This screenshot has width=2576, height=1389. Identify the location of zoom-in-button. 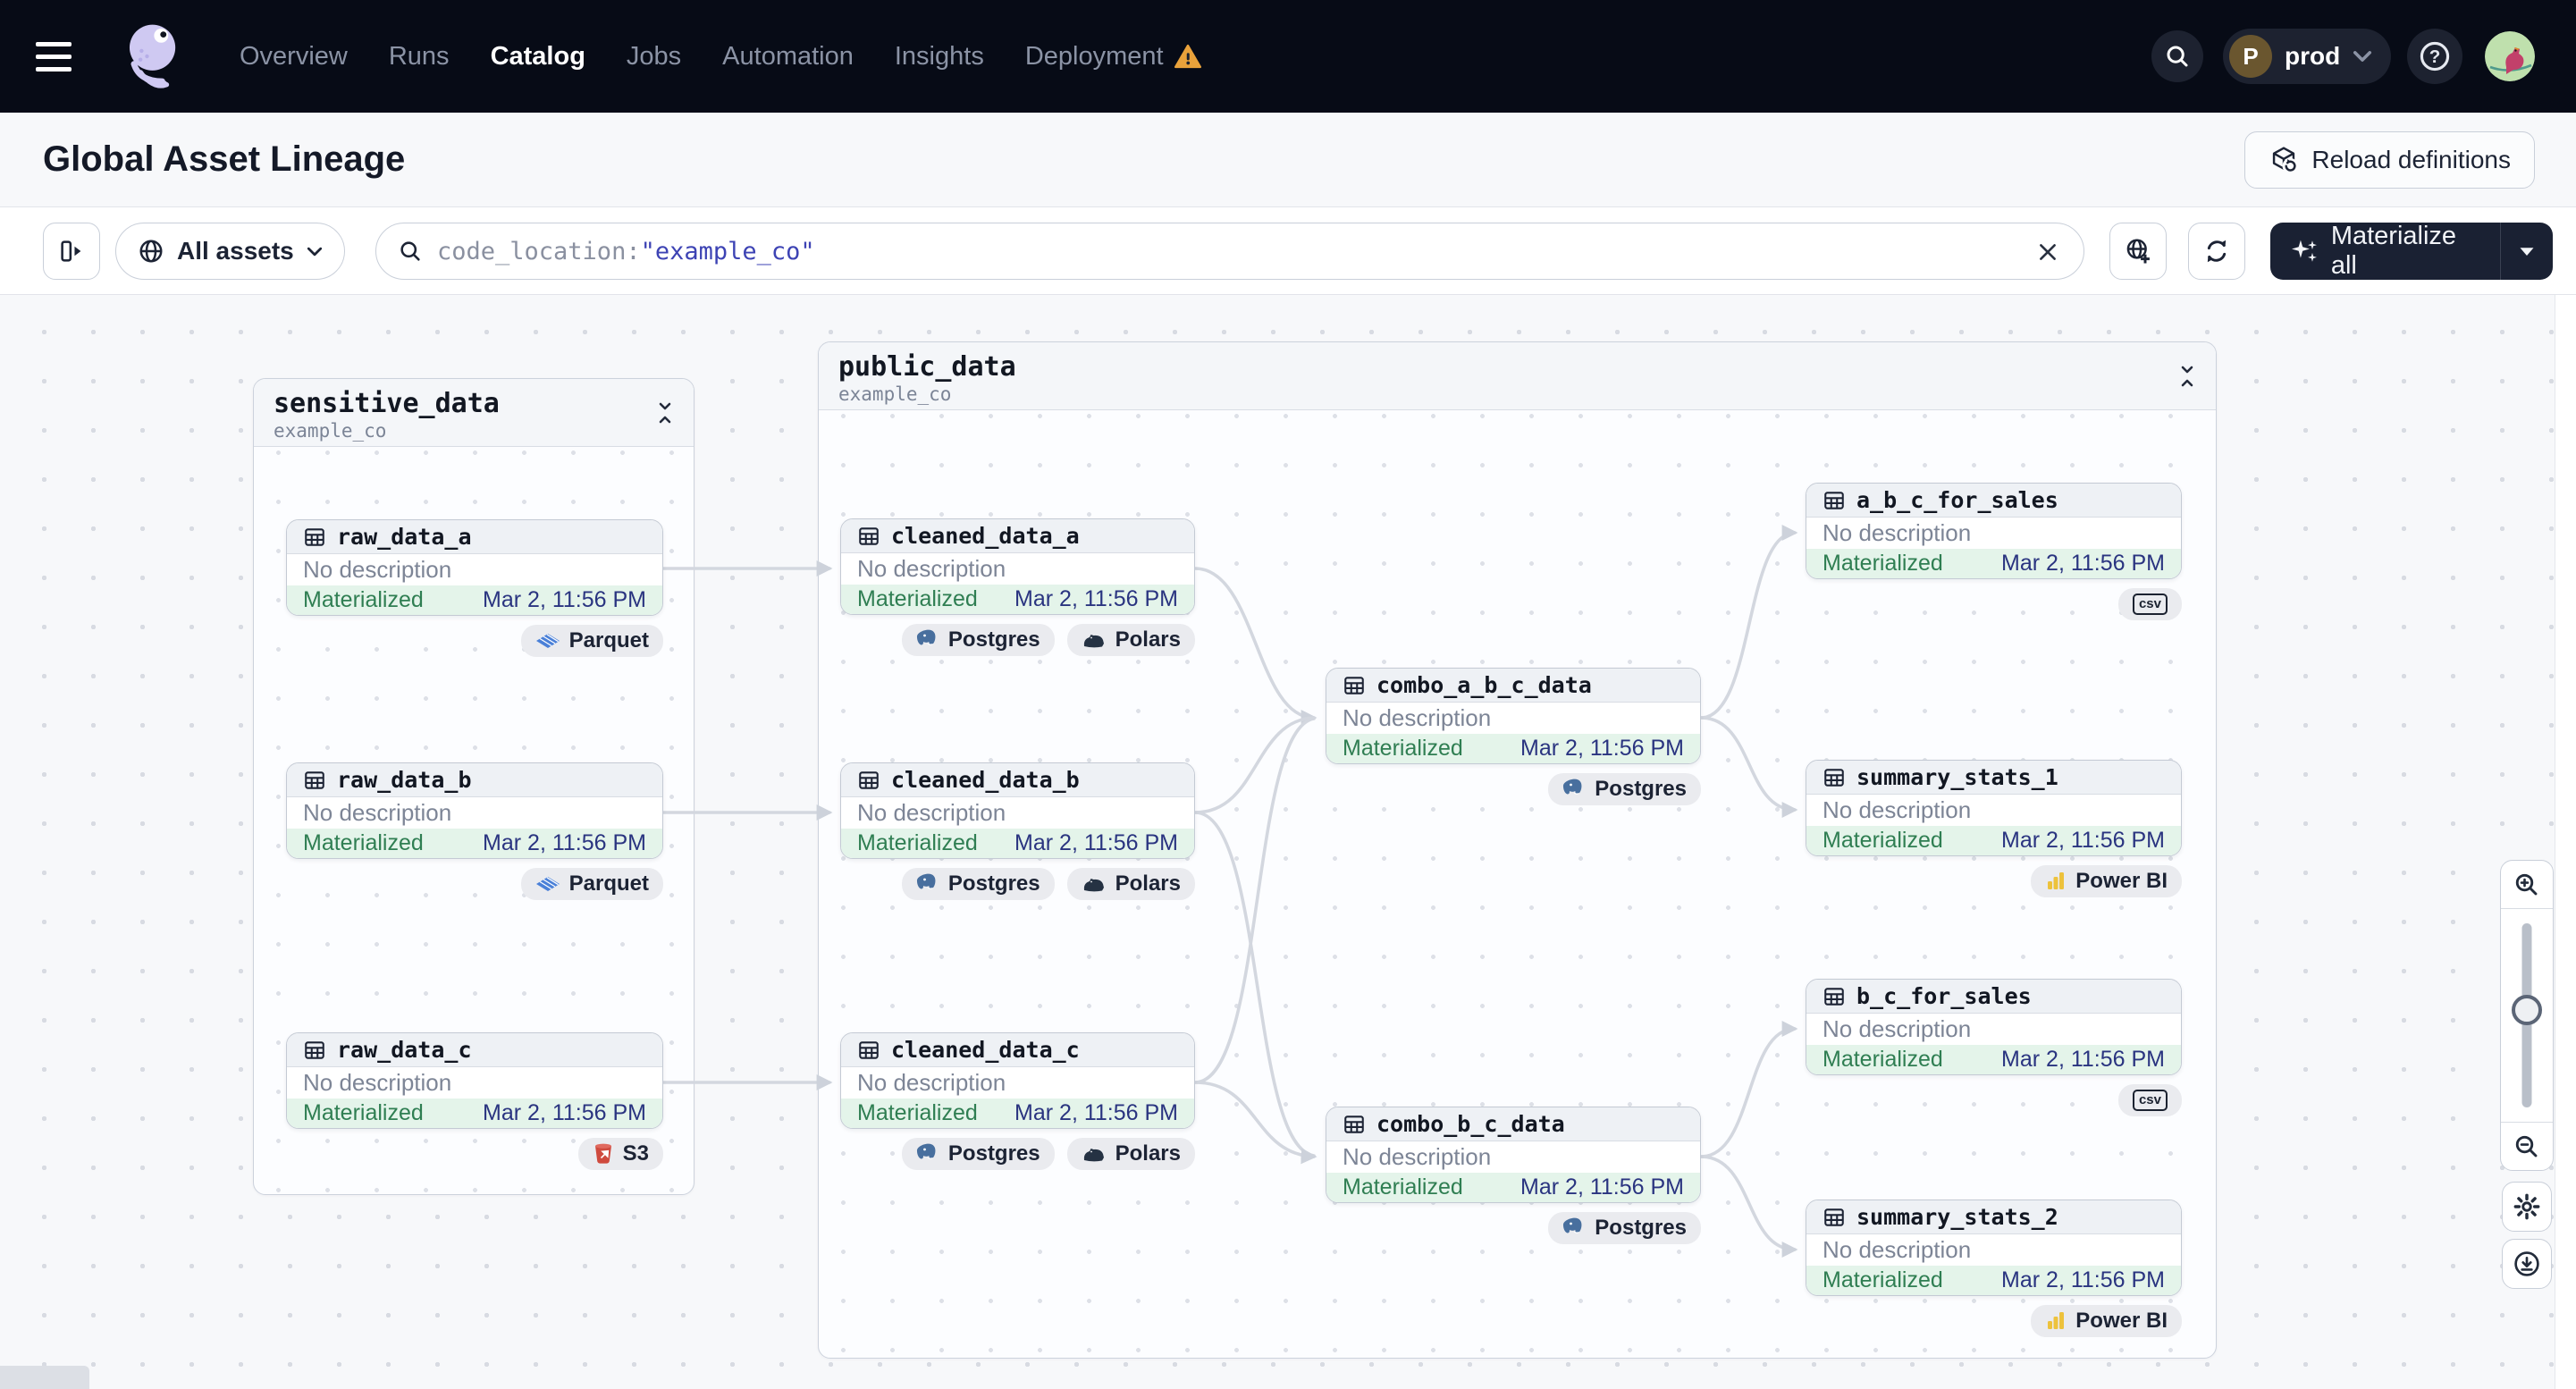
(2527, 885).